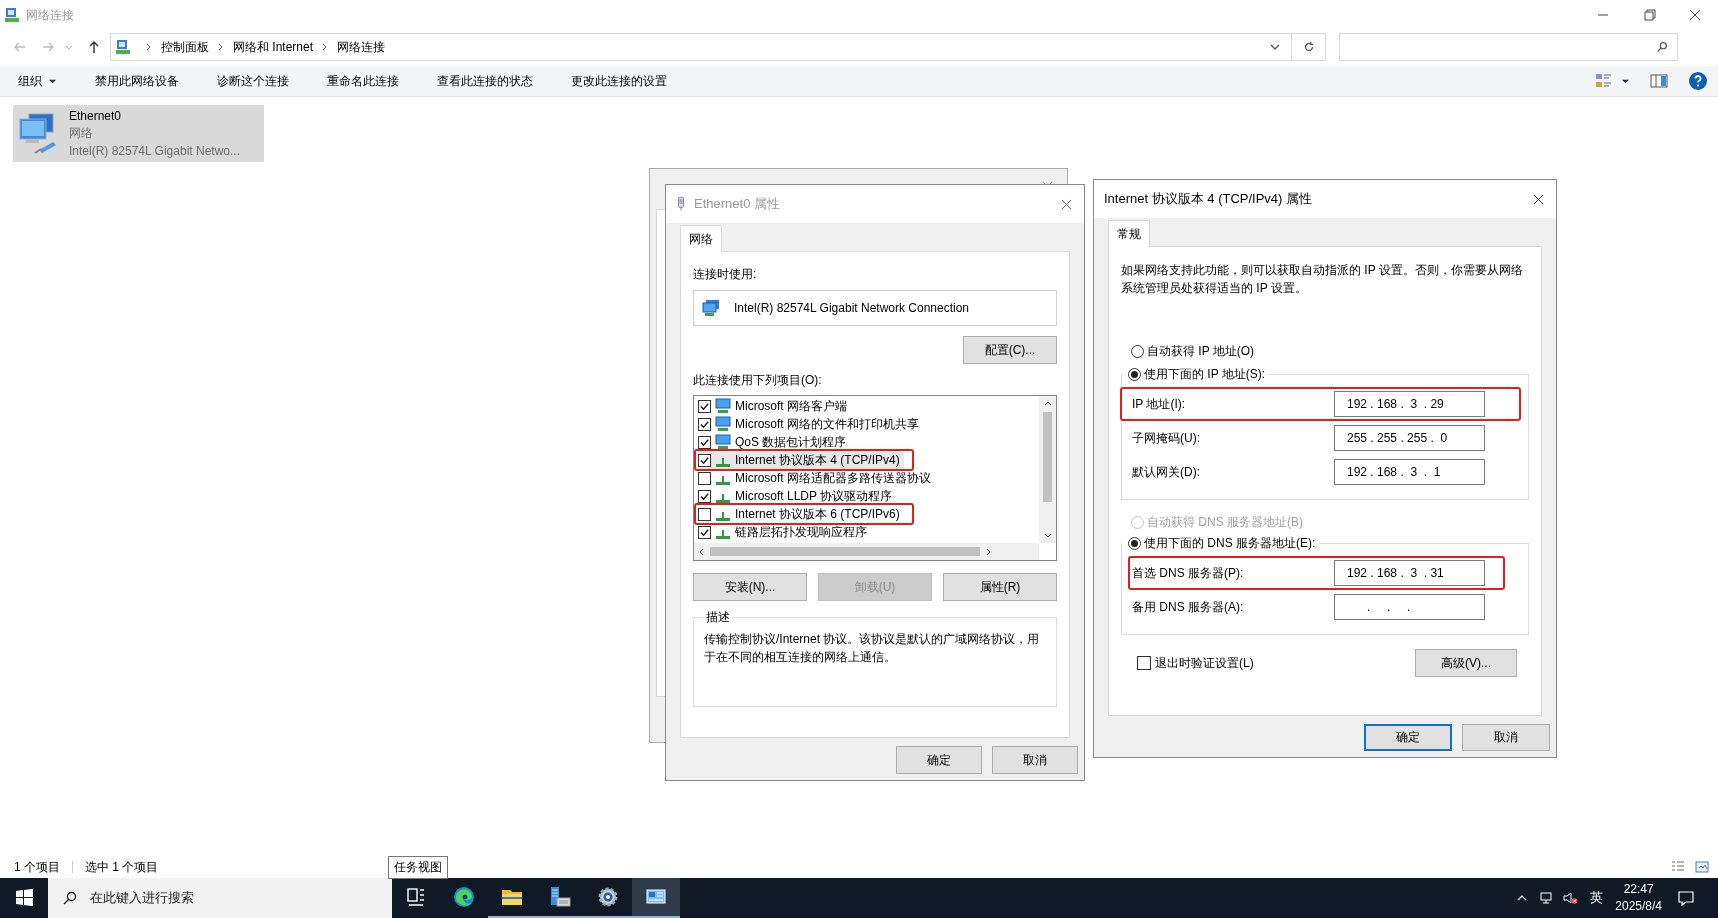 Image resolution: width=1718 pixels, height=918 pixels. Describe the element at coordinates (1409, 573) in the screenshot. I see `ip-address-field: 192 . 168 . 3 . 31` at that location.